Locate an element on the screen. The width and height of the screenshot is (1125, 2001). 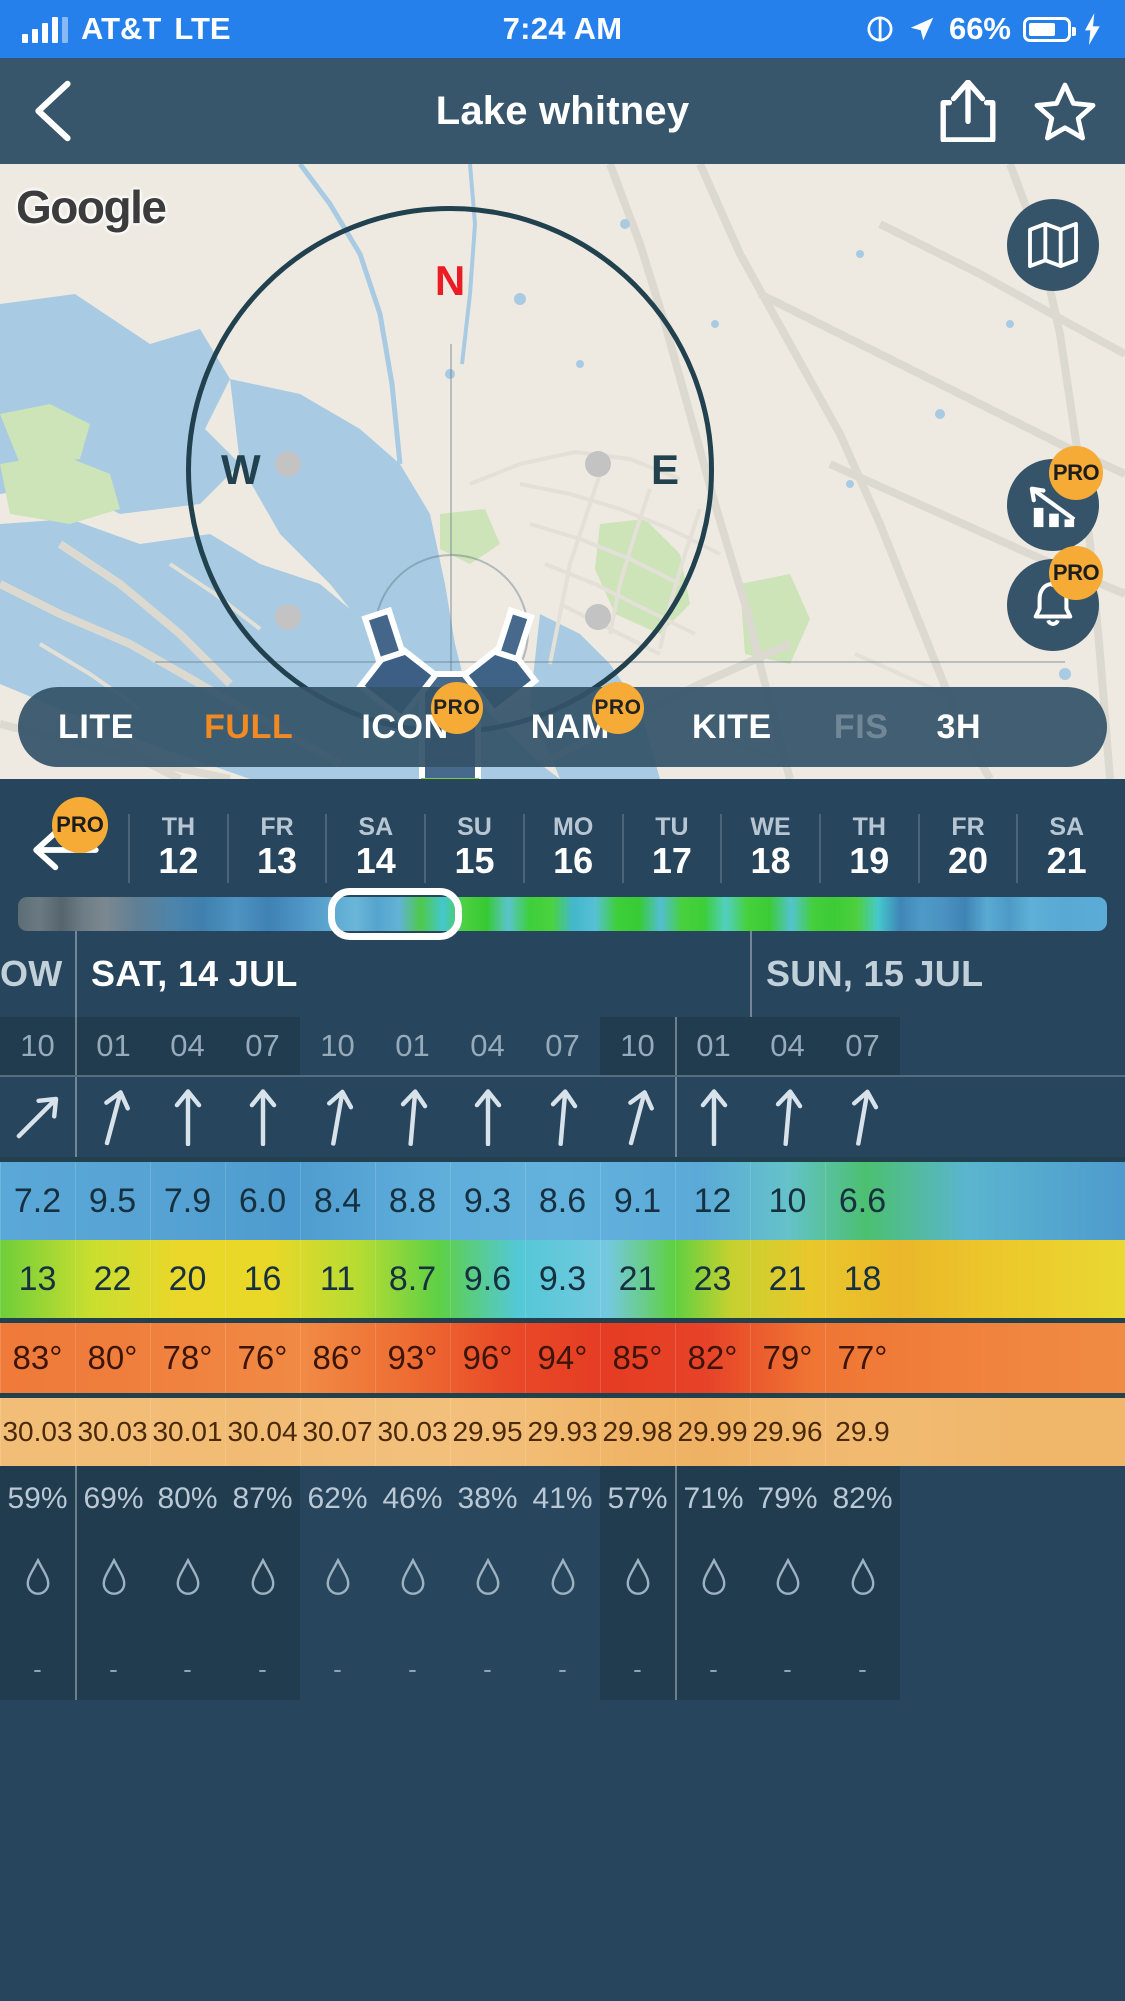
pressure-4: 30.07 is located at coordinates (337, 1432).